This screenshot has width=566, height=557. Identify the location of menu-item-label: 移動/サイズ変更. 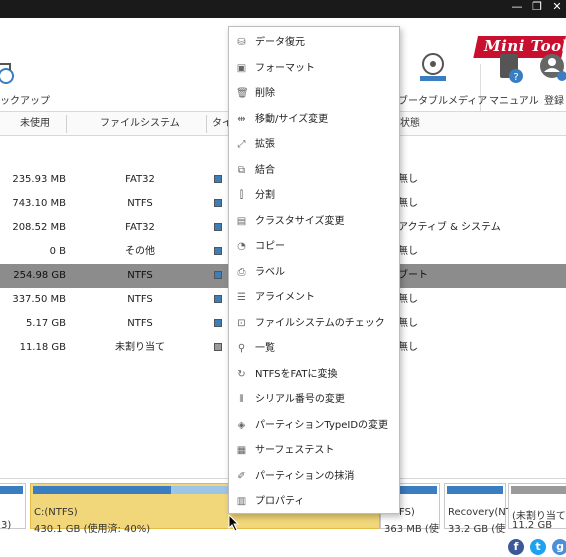
(292, 119).